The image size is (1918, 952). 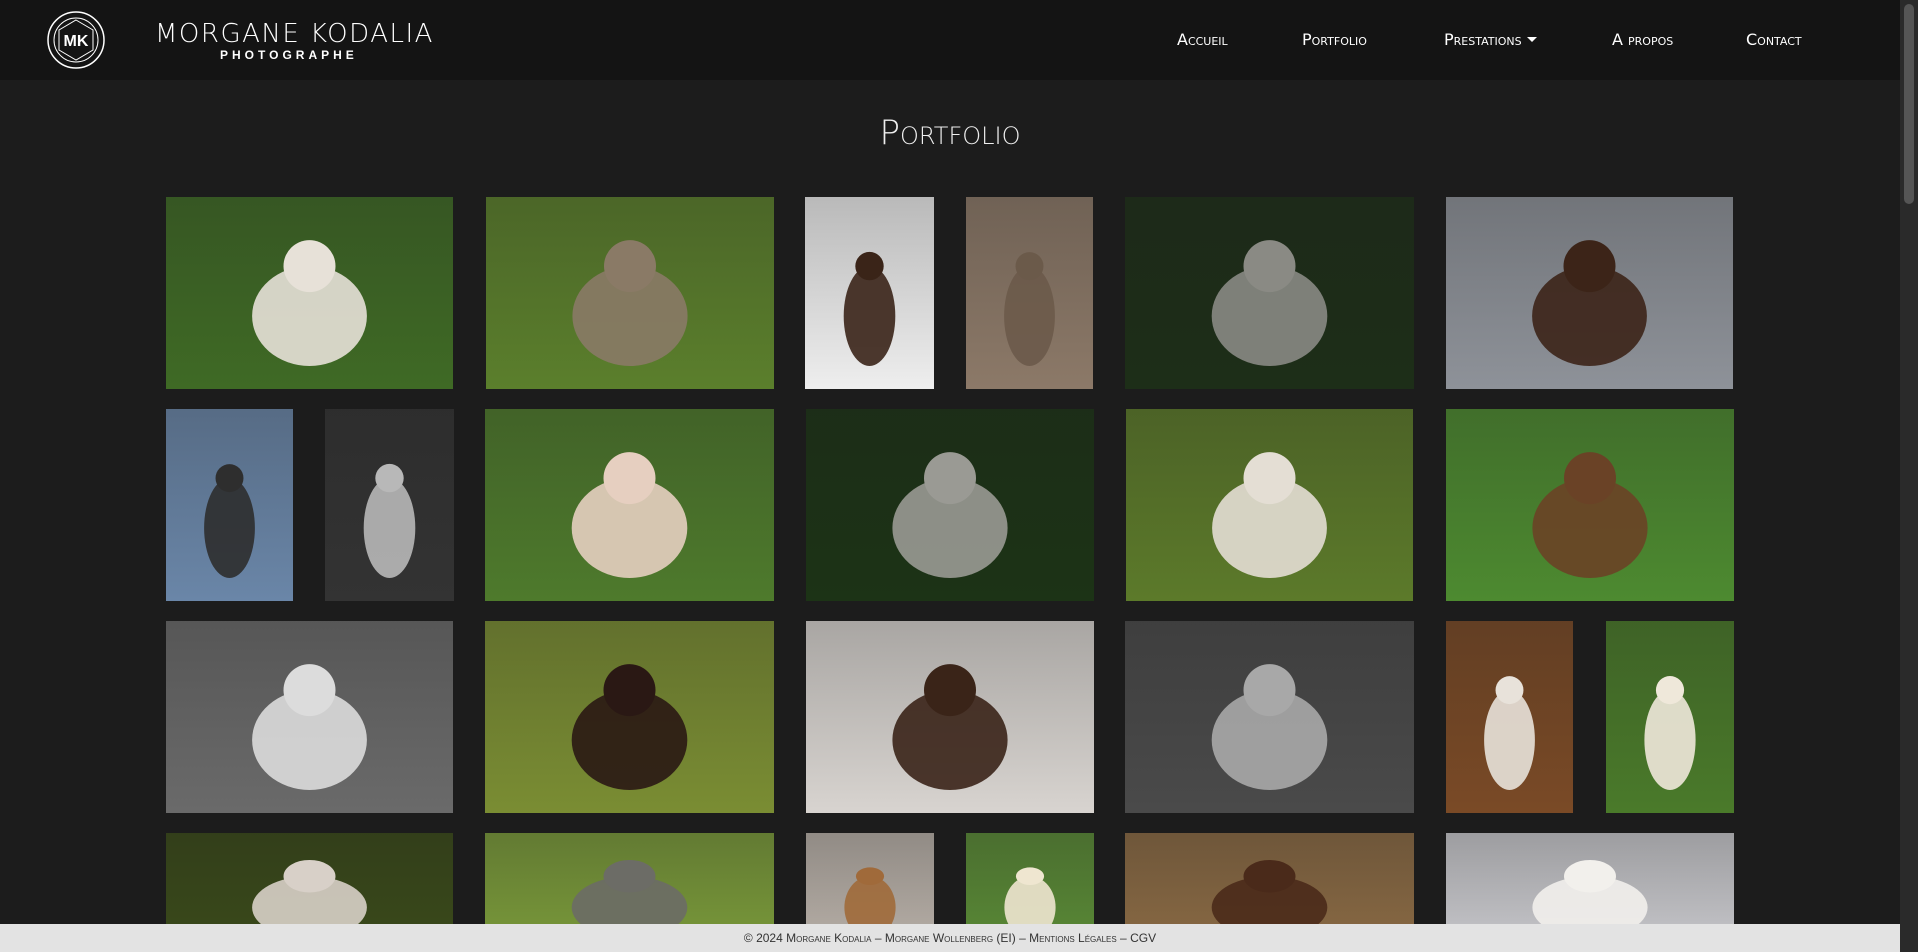 I want to click on portfolio-photo-tabby-cat-grass, so click(x=630, y=293).